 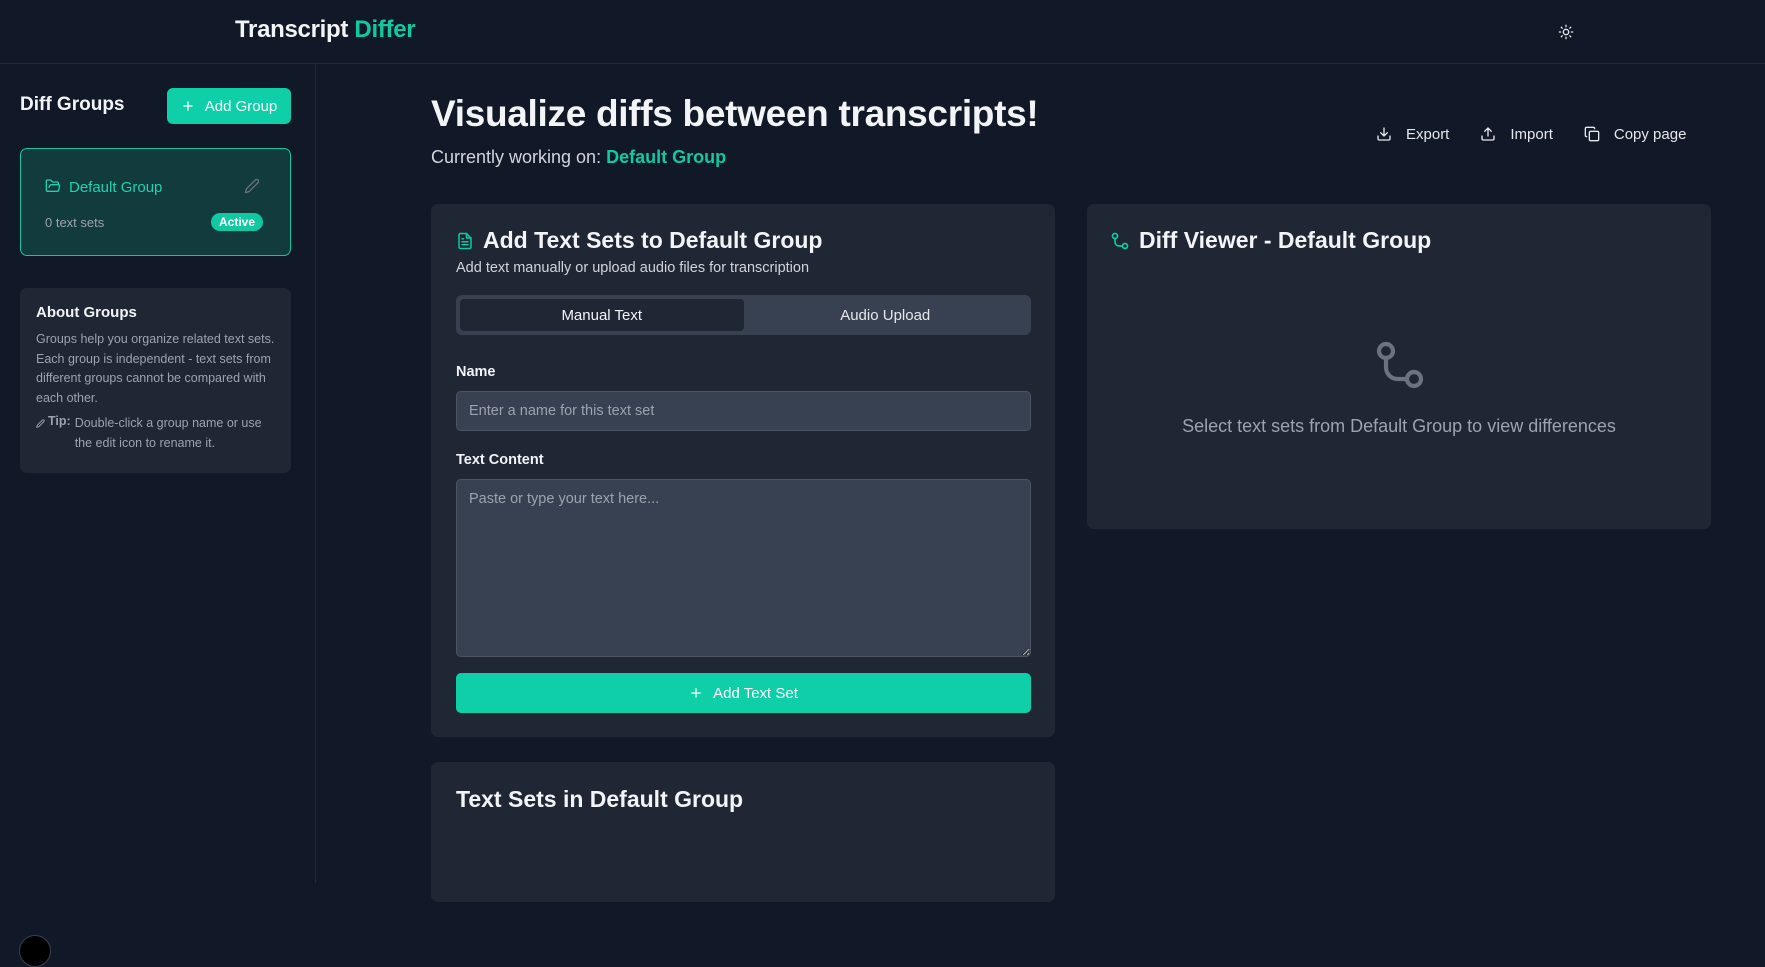 I want to click on page-title: Visualize diffs between transcripts!, so click(x=735, y=113).